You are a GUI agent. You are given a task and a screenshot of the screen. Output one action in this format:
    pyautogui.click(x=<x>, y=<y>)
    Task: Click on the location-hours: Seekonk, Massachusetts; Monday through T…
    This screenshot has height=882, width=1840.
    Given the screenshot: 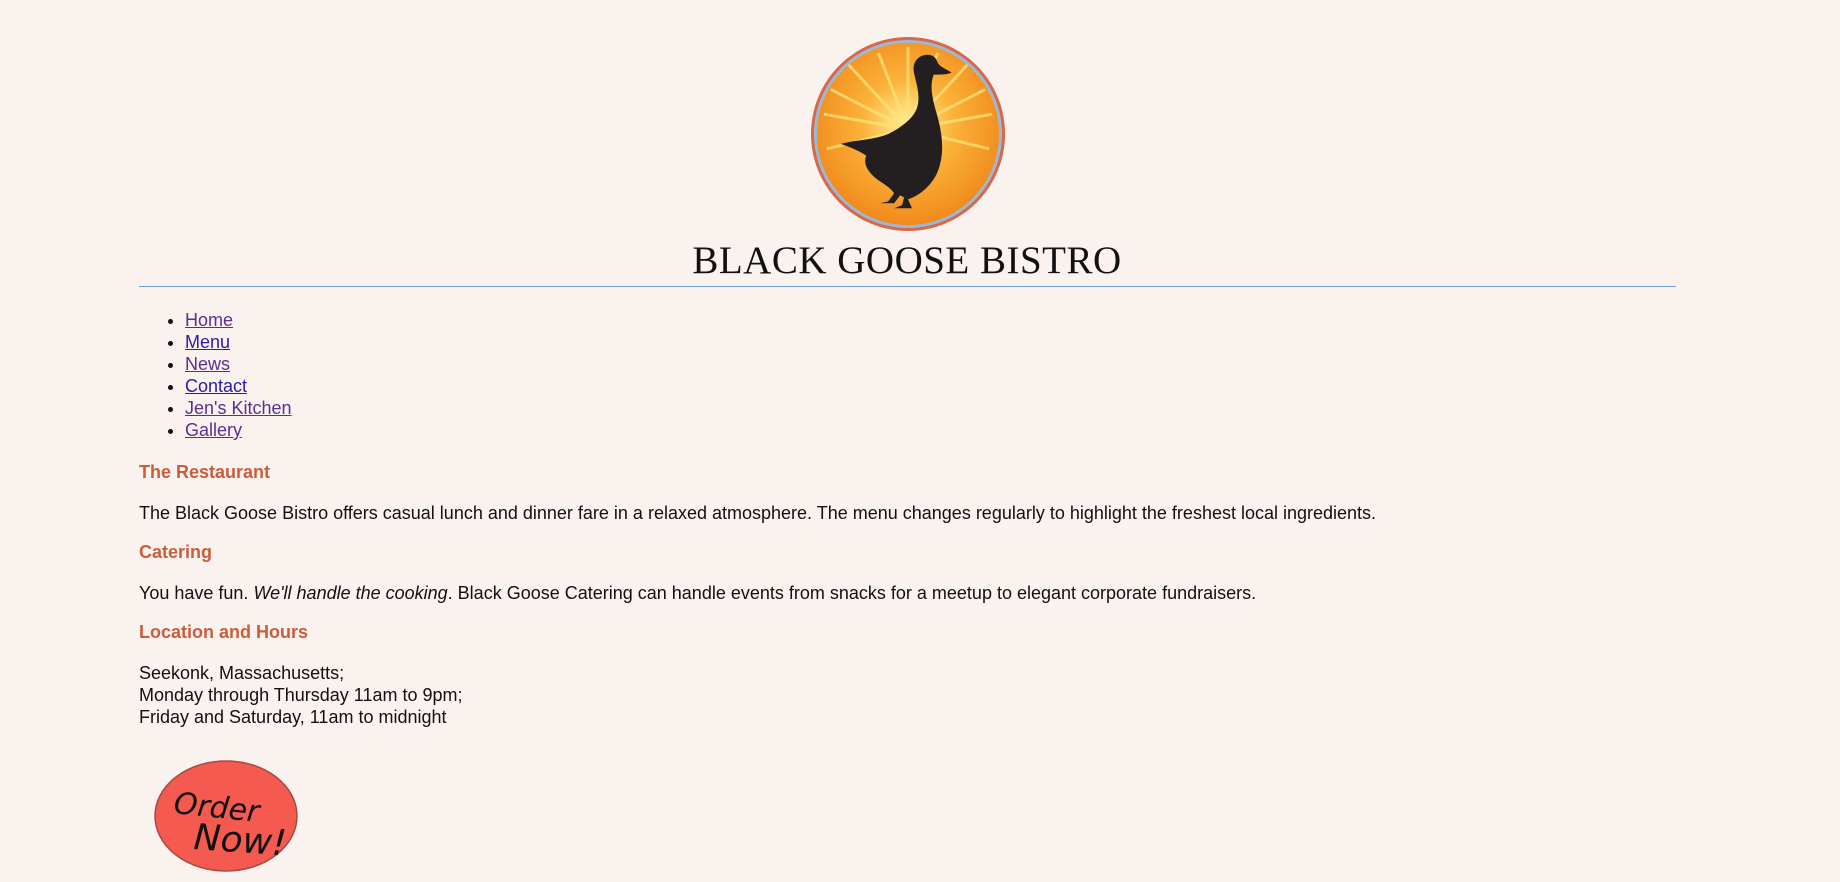 What is the action you would take?
    pyautogui.click(x=301, y=695)
    